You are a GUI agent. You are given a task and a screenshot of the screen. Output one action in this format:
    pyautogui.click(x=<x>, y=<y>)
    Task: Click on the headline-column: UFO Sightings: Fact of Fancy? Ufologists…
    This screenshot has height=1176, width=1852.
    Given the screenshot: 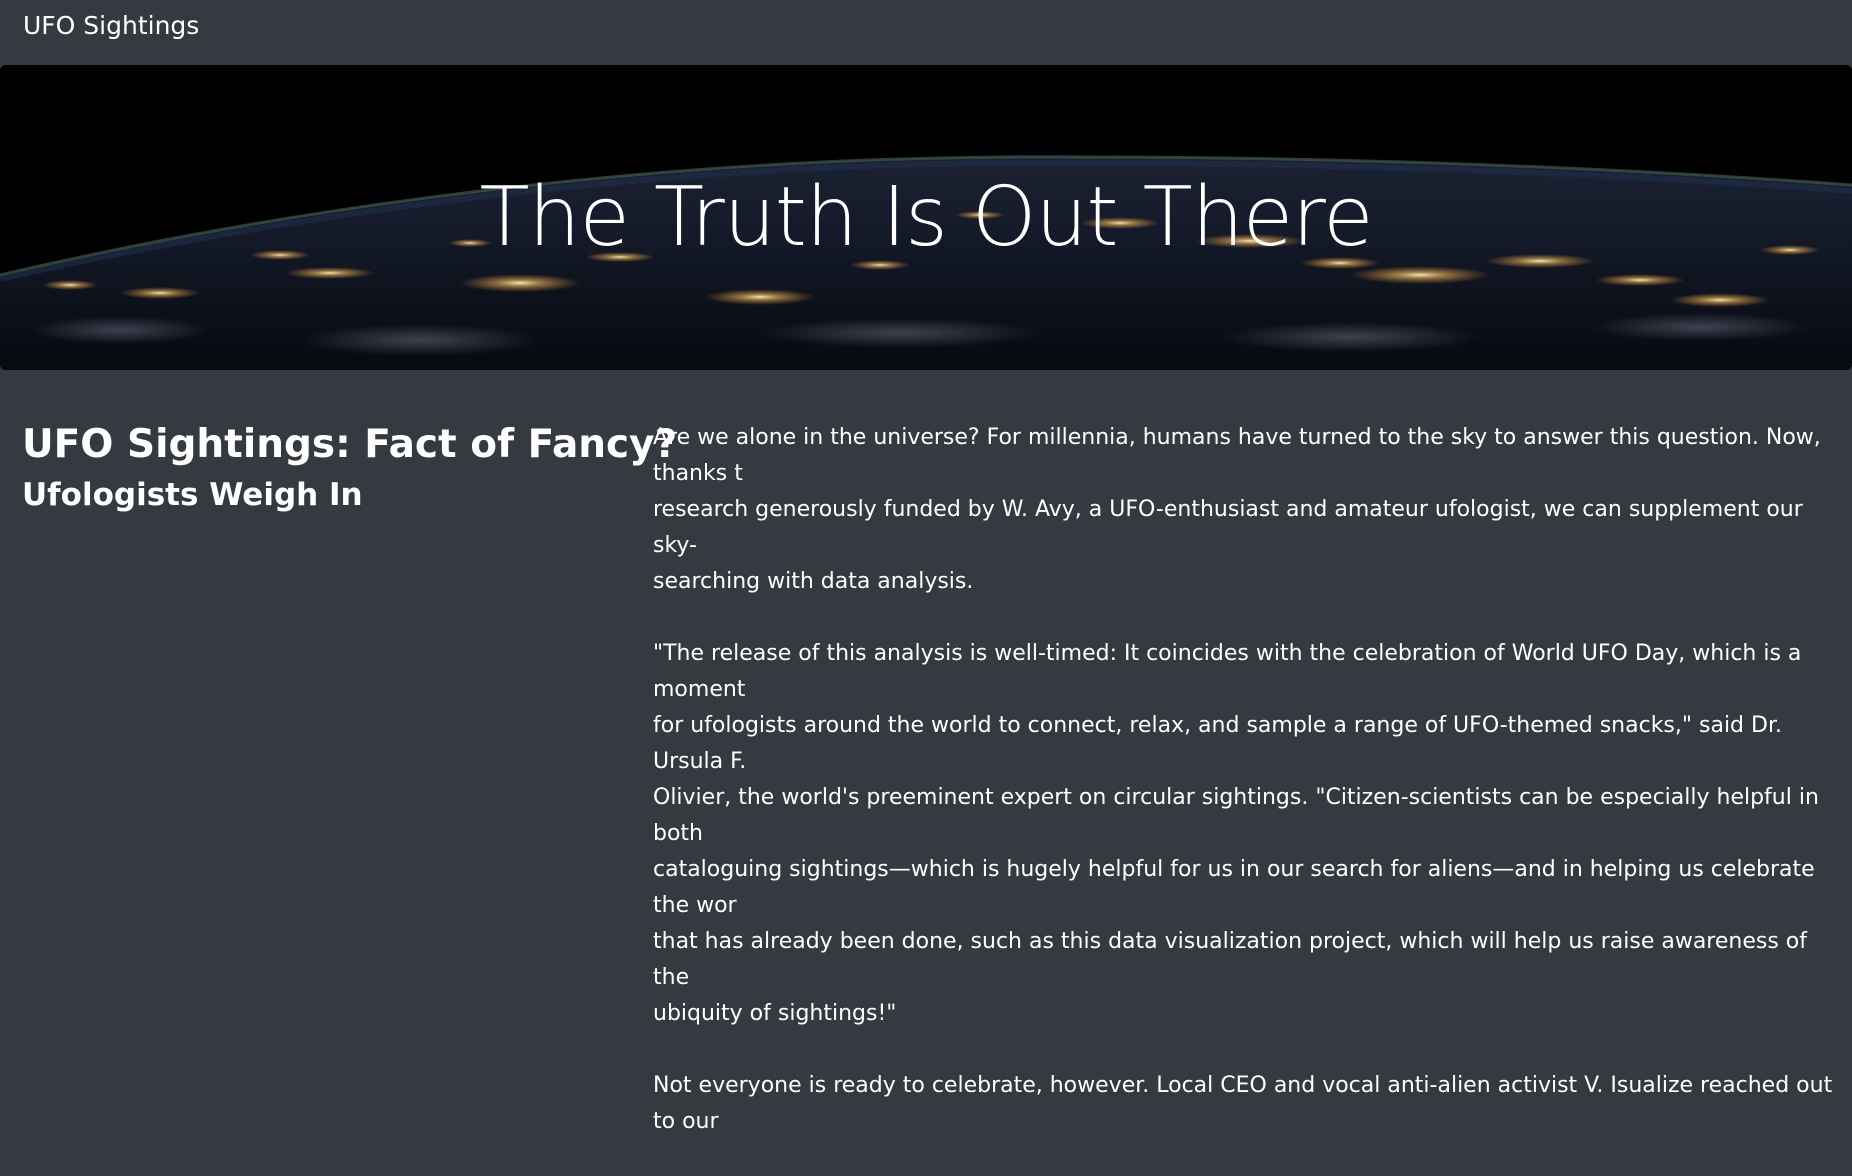 What is the action you would take?
    pyautogui.click(x=350, y=464)
    